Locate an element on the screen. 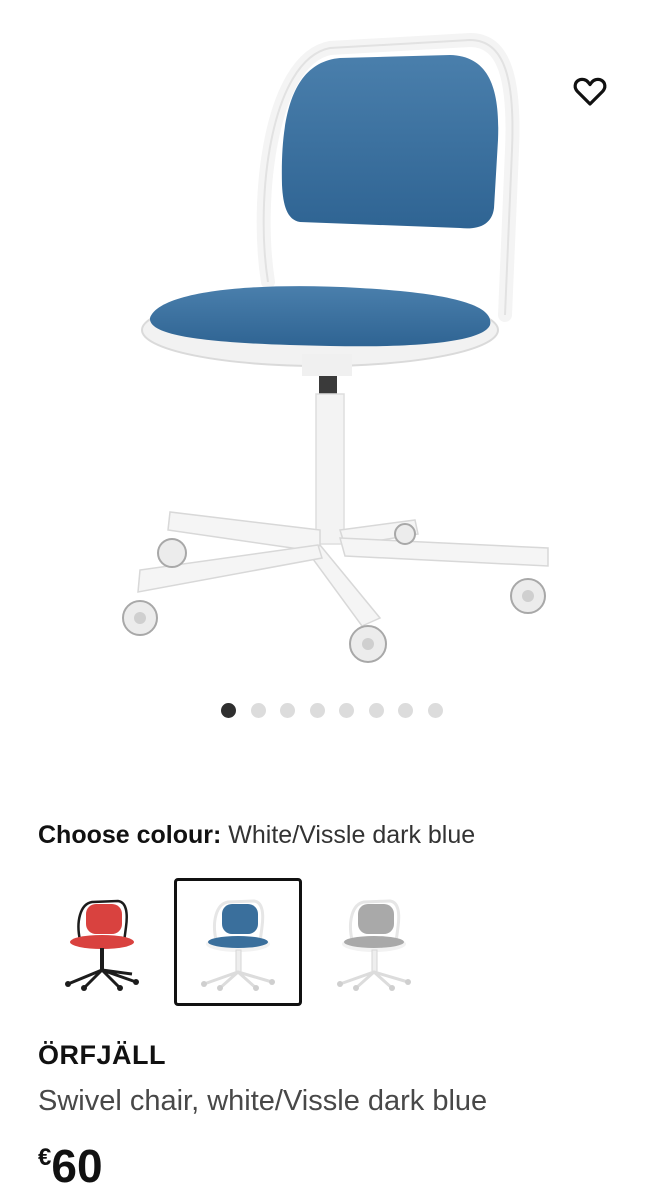 The image size is (665, 1200). chair-thumbnail-blue is located at coordinates (238, 945).